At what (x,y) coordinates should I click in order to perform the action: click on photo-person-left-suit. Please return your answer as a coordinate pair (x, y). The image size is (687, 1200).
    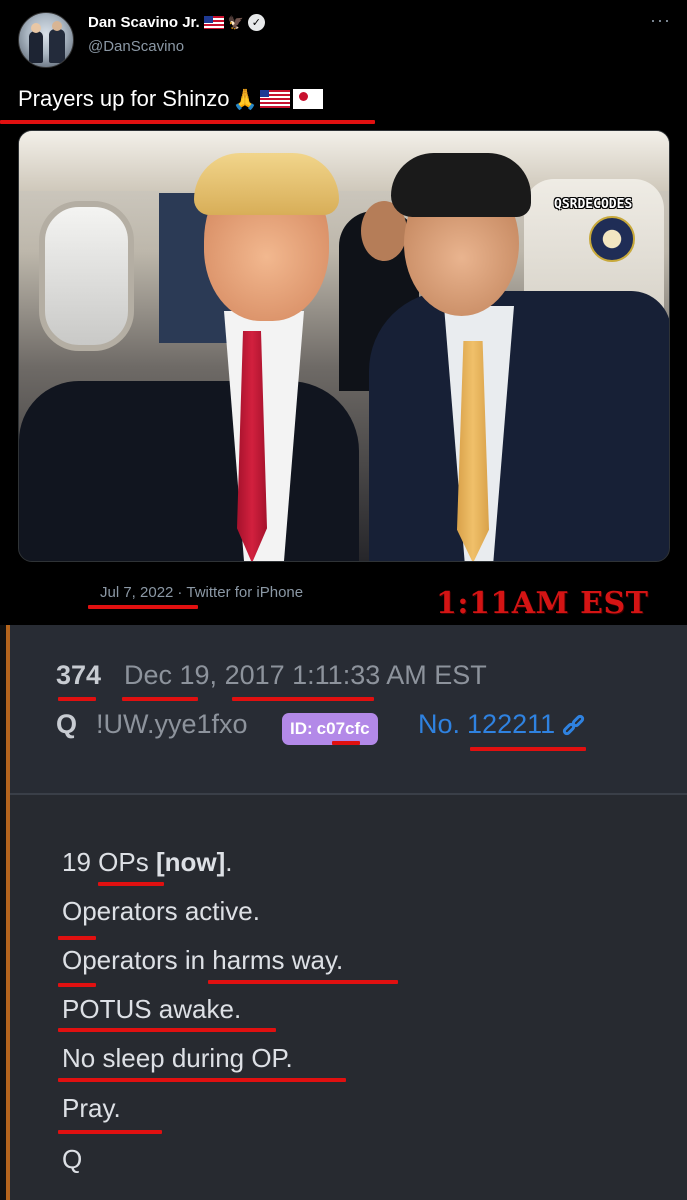
    Looking at the image, I should click on (189, 471).